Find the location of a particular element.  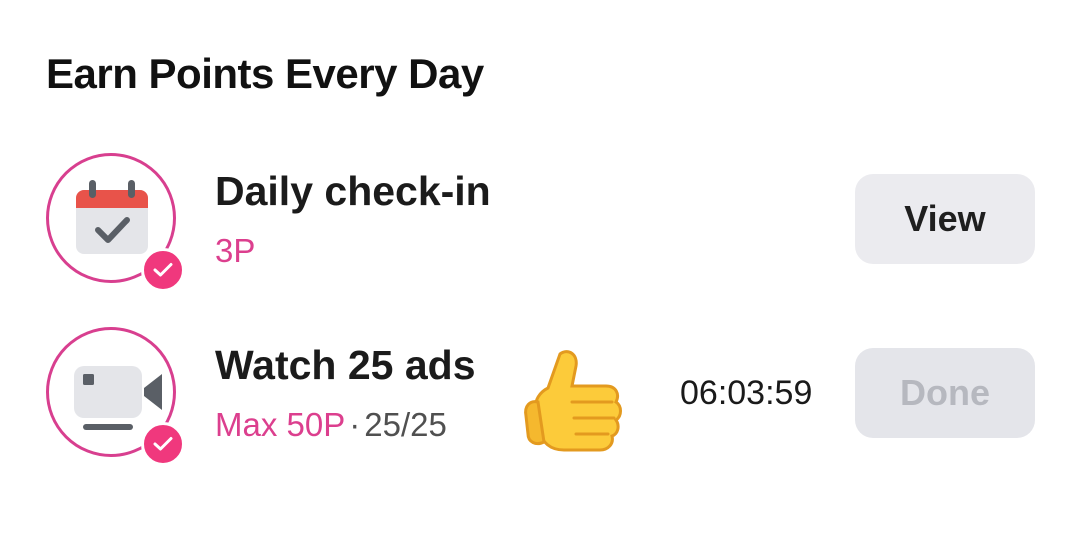

video-camera-icon is located at coordinates (118, 398).